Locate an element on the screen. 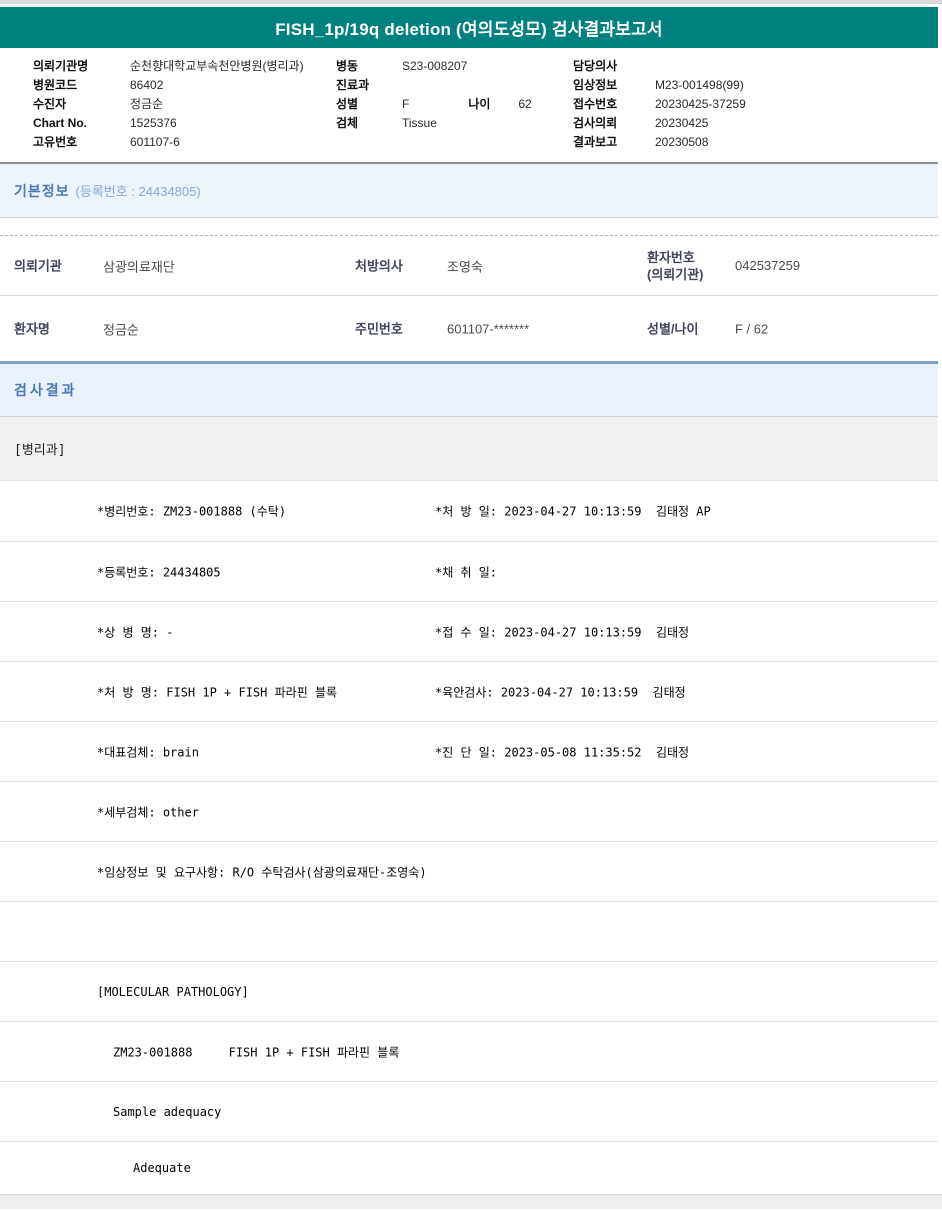 The image size is (942, 1211). field-label: 임상정보 is located at coordinates (595, 85).